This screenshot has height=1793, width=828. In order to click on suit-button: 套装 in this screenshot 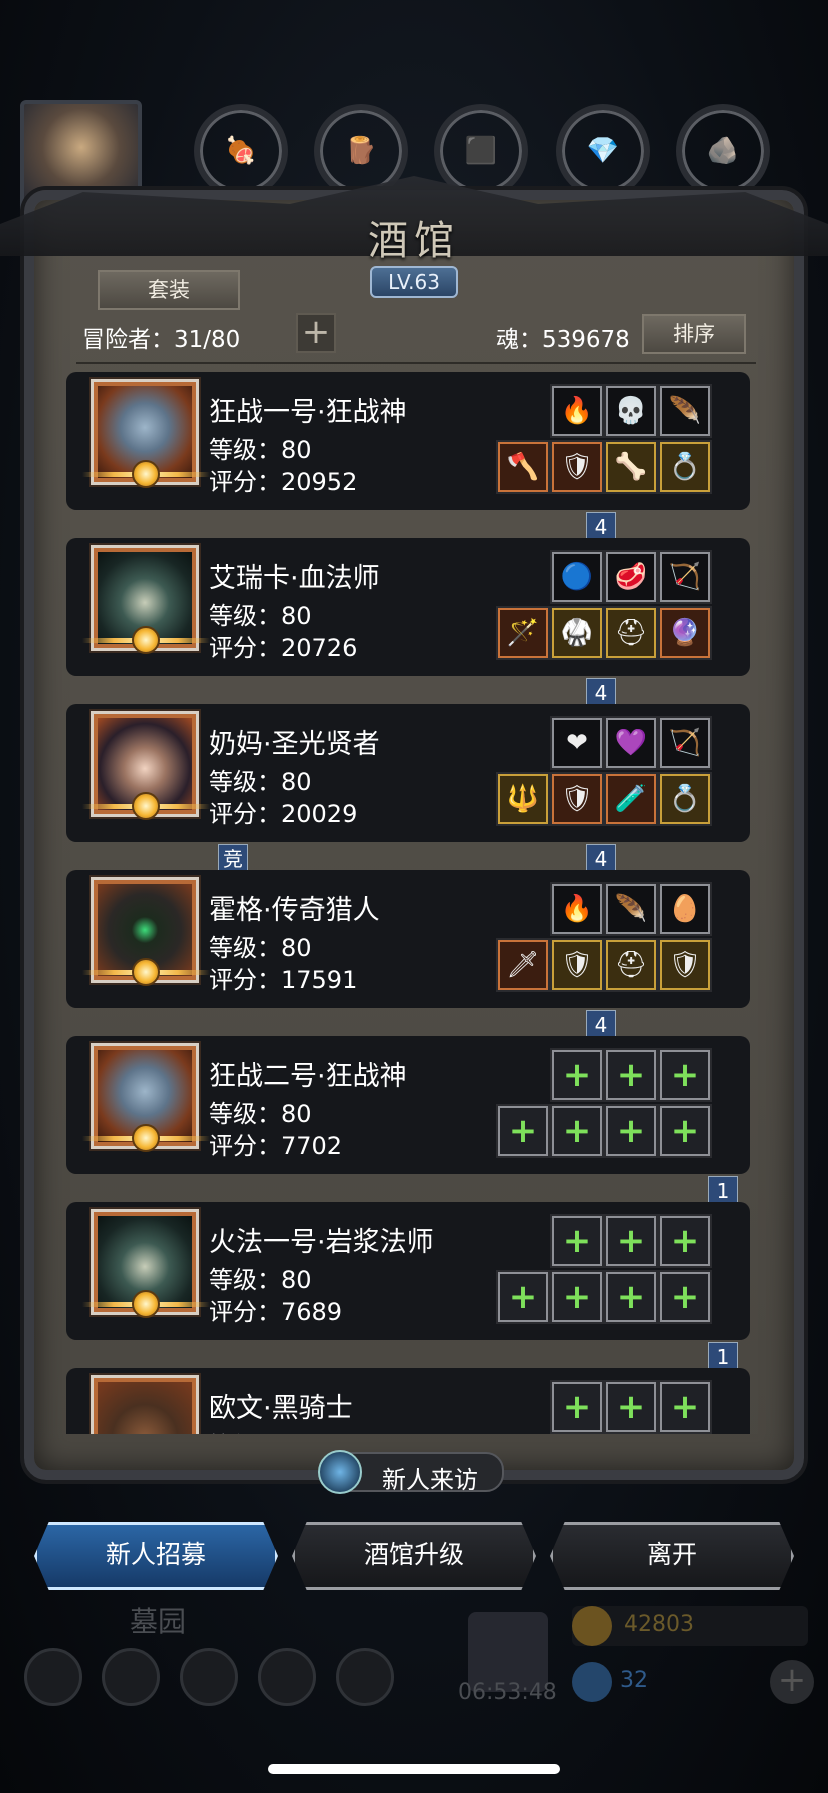, I will do `click(169, 290)`.